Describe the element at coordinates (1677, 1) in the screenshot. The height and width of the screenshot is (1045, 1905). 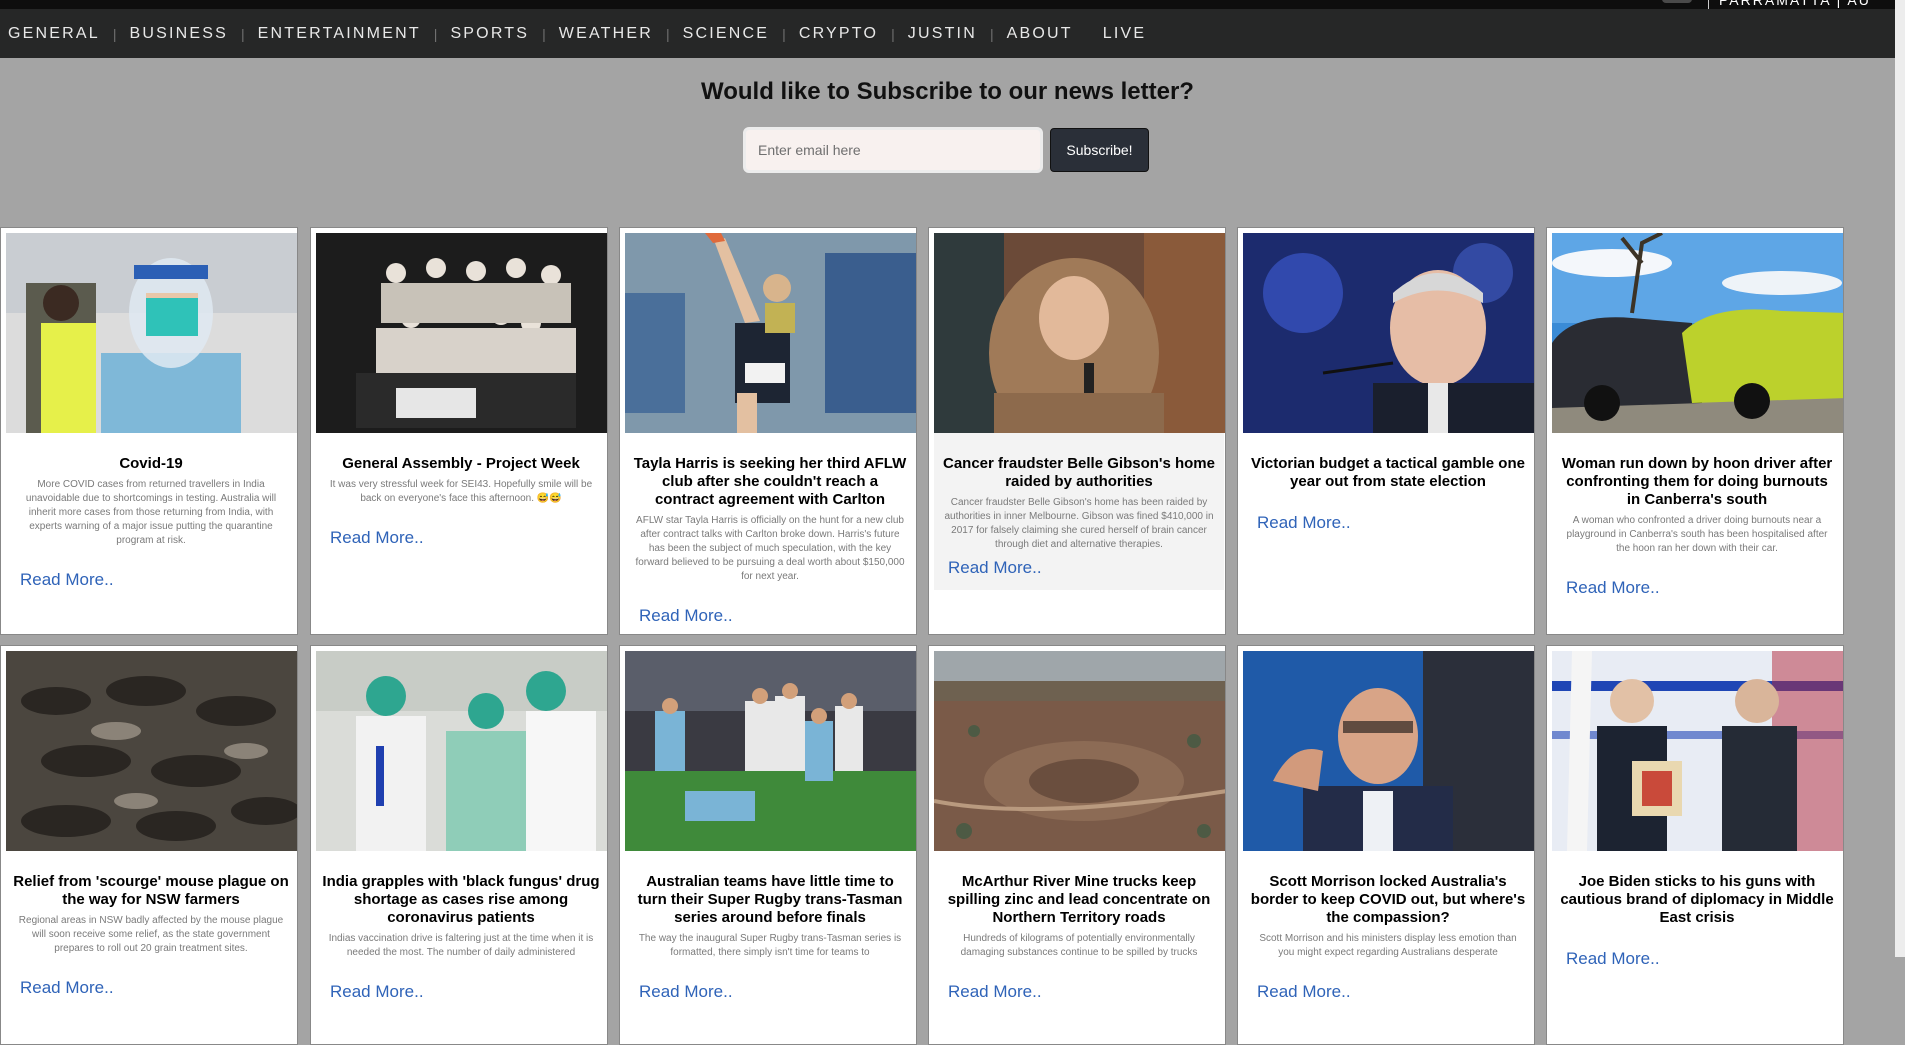
I see `top-bar-button` at that location.